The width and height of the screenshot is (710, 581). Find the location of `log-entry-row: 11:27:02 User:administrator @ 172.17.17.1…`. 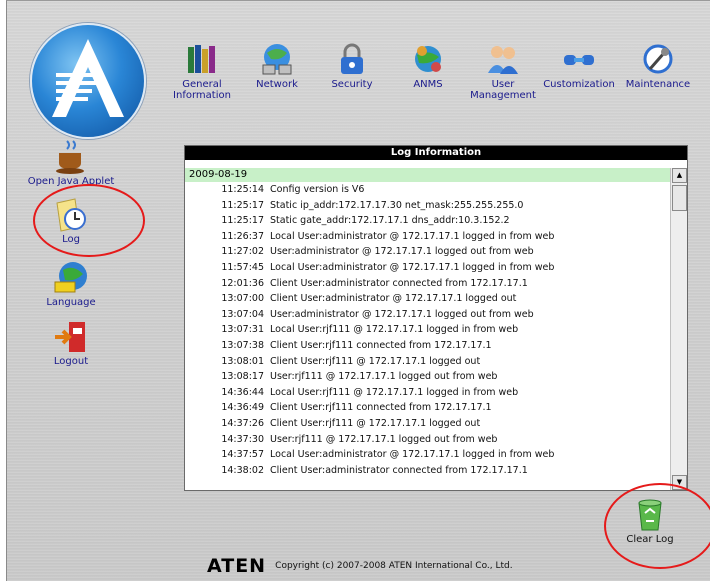

log-entry-row: 11:27:02 User:administrator @ 172.17.17.1… is located at coordinates (428, 252).